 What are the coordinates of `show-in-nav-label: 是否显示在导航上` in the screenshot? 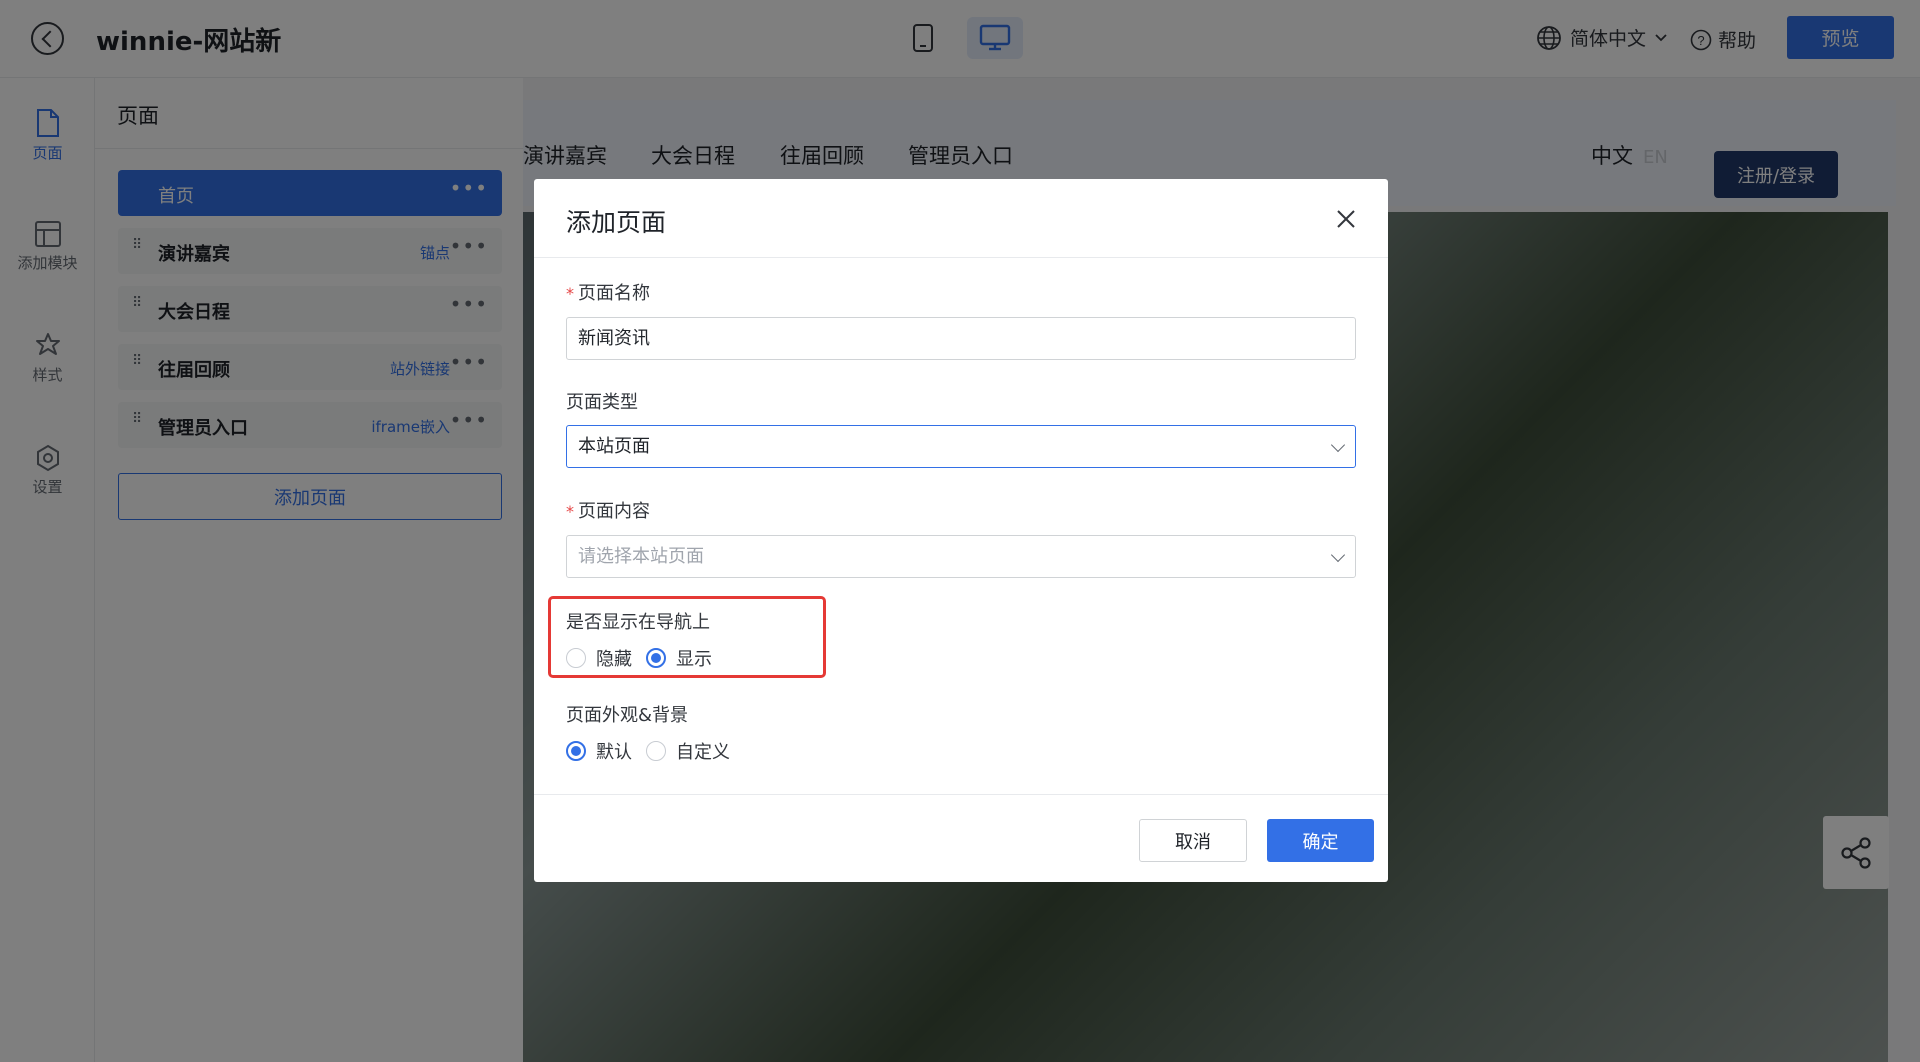 It's located at (638, 622).